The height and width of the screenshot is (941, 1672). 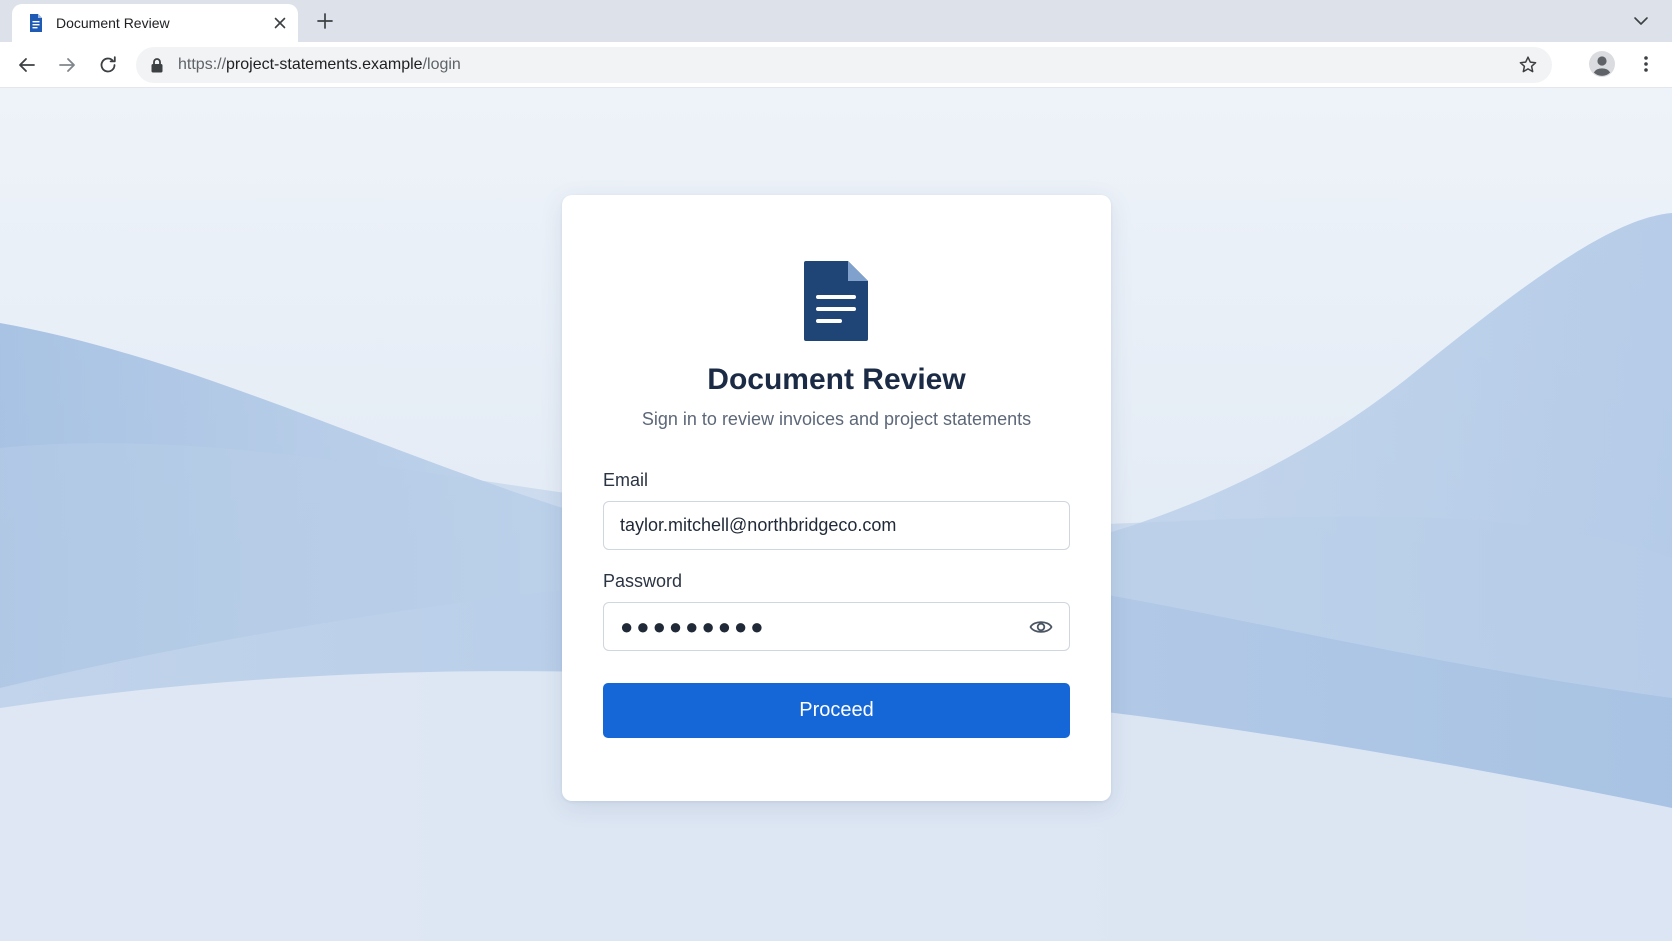 I want to click on lock-icon, so click(x=157, y=65).